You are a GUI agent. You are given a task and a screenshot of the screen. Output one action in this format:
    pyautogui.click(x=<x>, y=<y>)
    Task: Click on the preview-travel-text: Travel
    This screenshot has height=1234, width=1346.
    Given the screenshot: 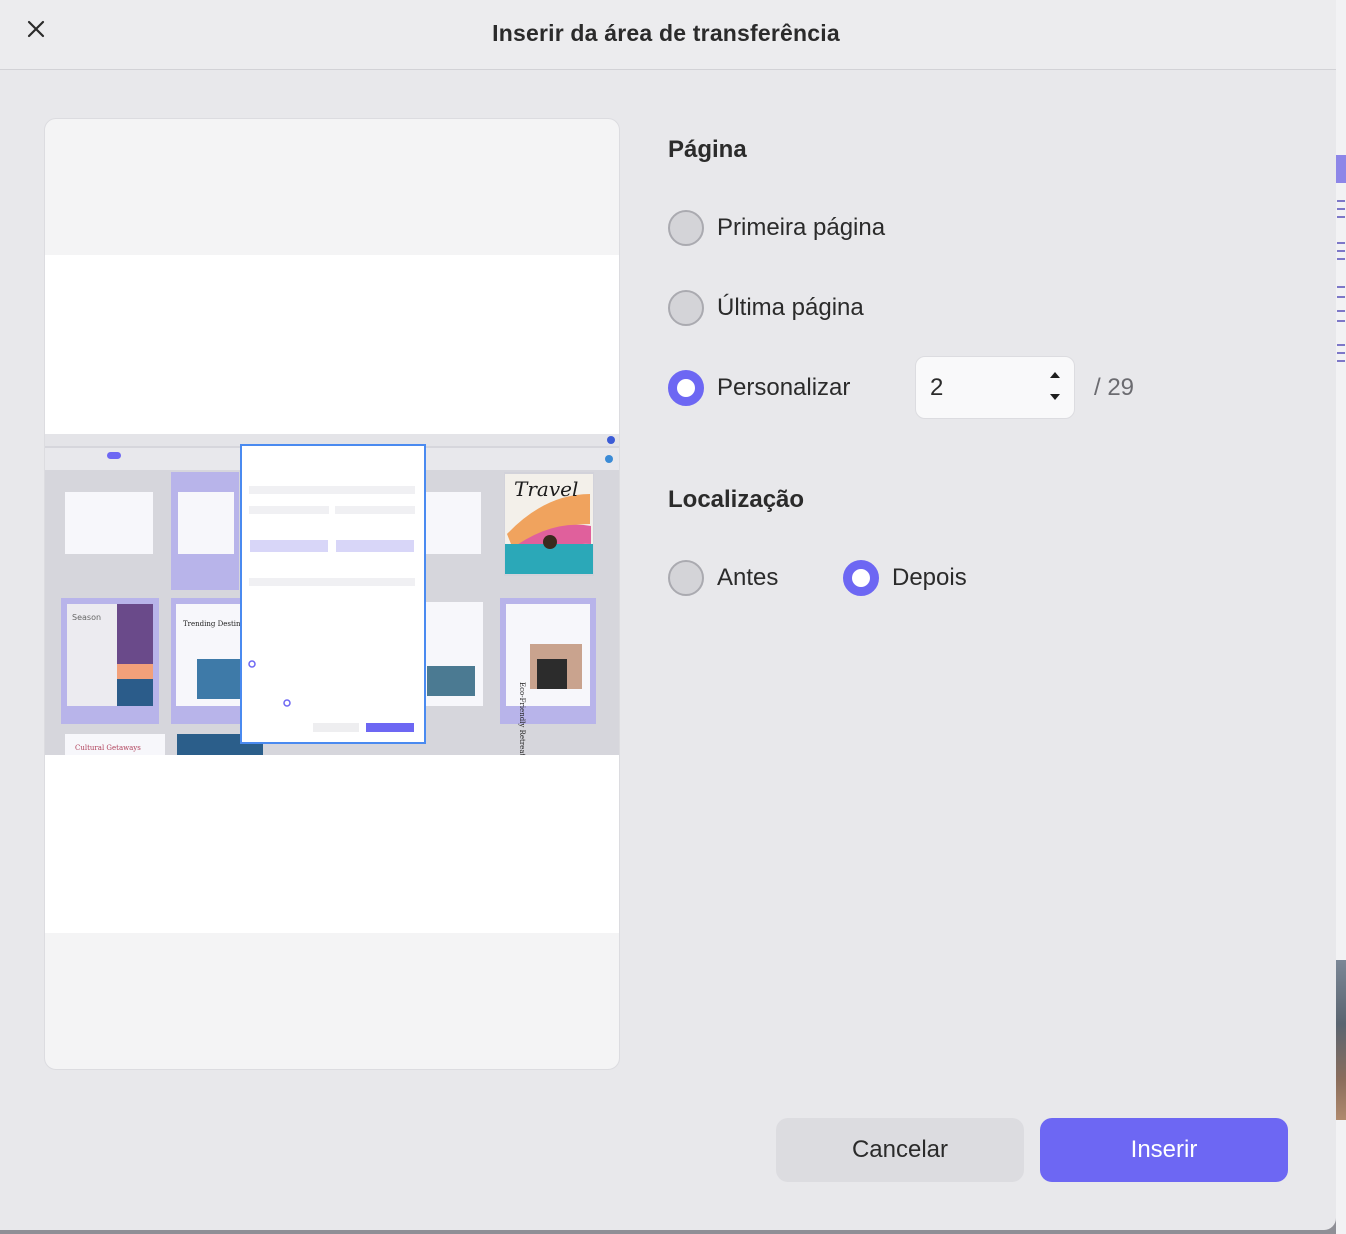 What is the action you would take?
    pyautogui.click(x=546, y=489)
    